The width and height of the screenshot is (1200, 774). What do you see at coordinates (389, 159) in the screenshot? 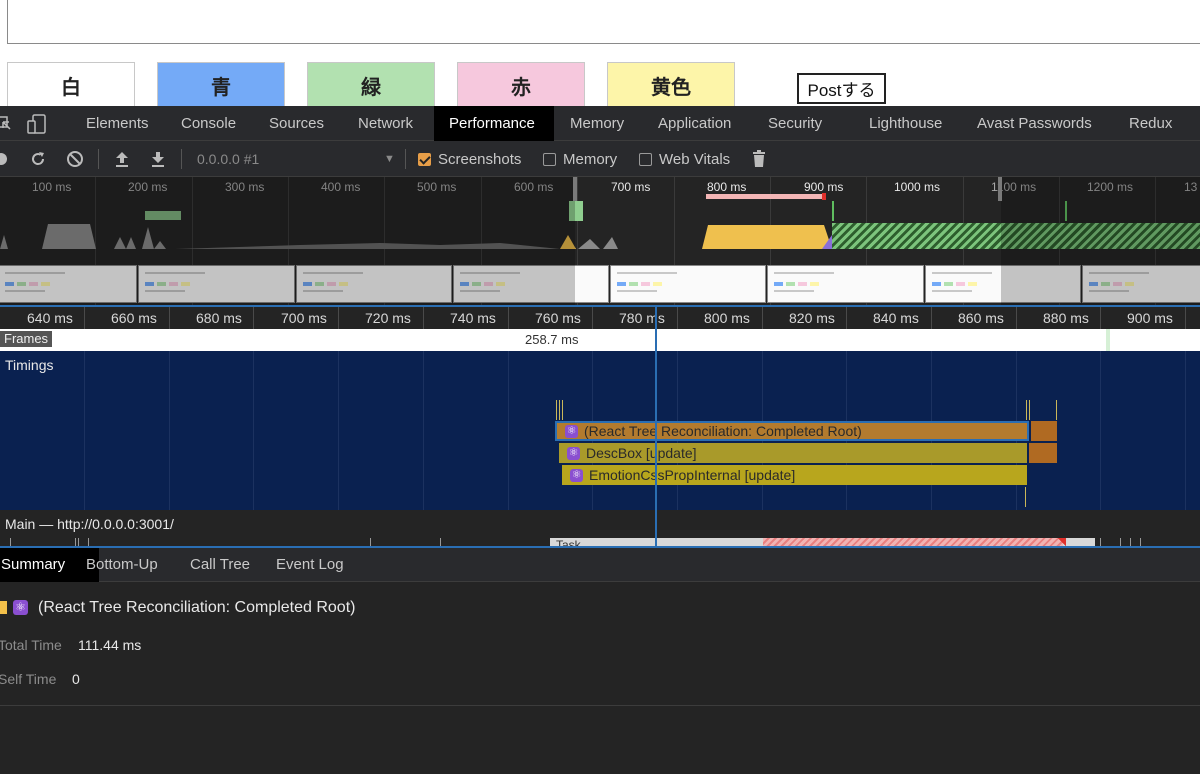
I see `chevron-down-icon: ▼` at bounding box center [389, 159].